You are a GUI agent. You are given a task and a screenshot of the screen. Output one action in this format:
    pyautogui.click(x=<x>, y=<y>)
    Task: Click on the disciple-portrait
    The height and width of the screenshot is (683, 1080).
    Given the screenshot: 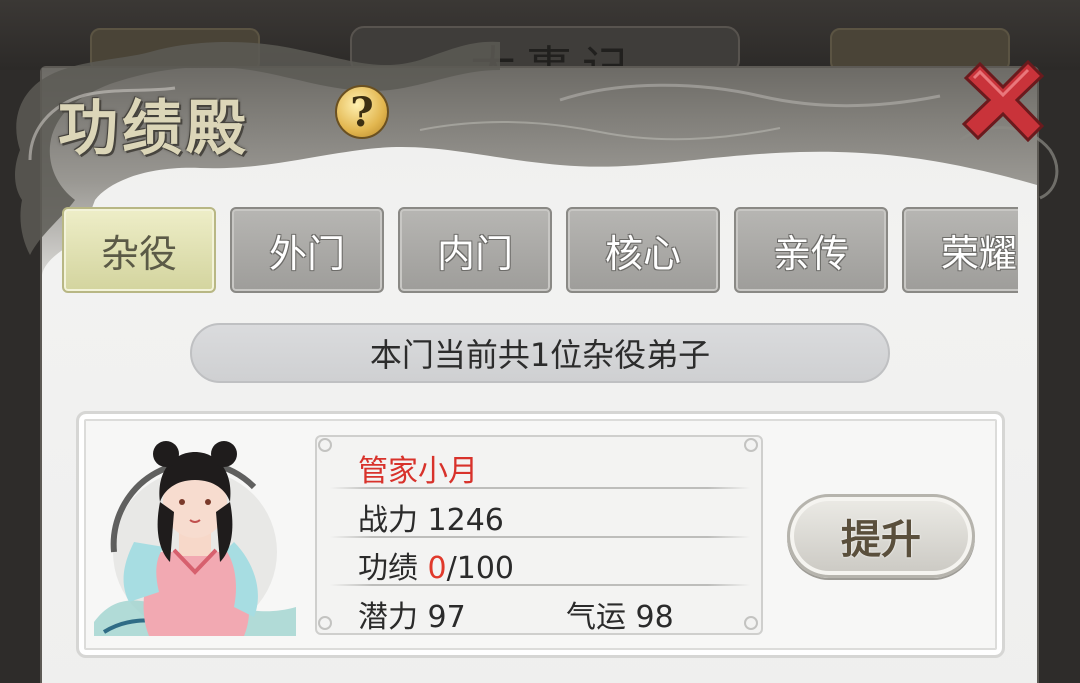 What is the action you would take?
    pyautogui.click(x=195, y=538)
    